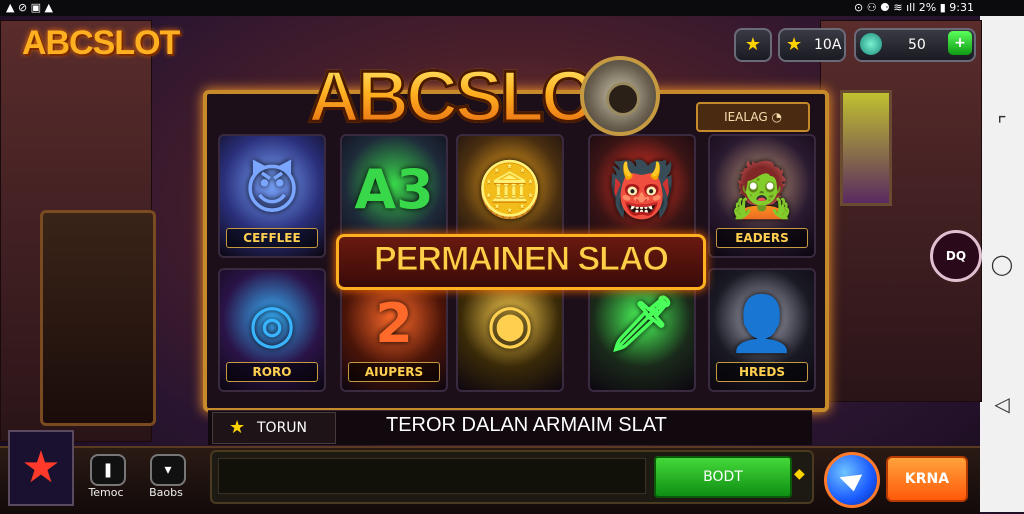 This screenshot has height=514, width=1024. What do you see at coordinates (272, 372) in the screenshot?
I see `tile-label: RORO` at bounding box center [272, 372].